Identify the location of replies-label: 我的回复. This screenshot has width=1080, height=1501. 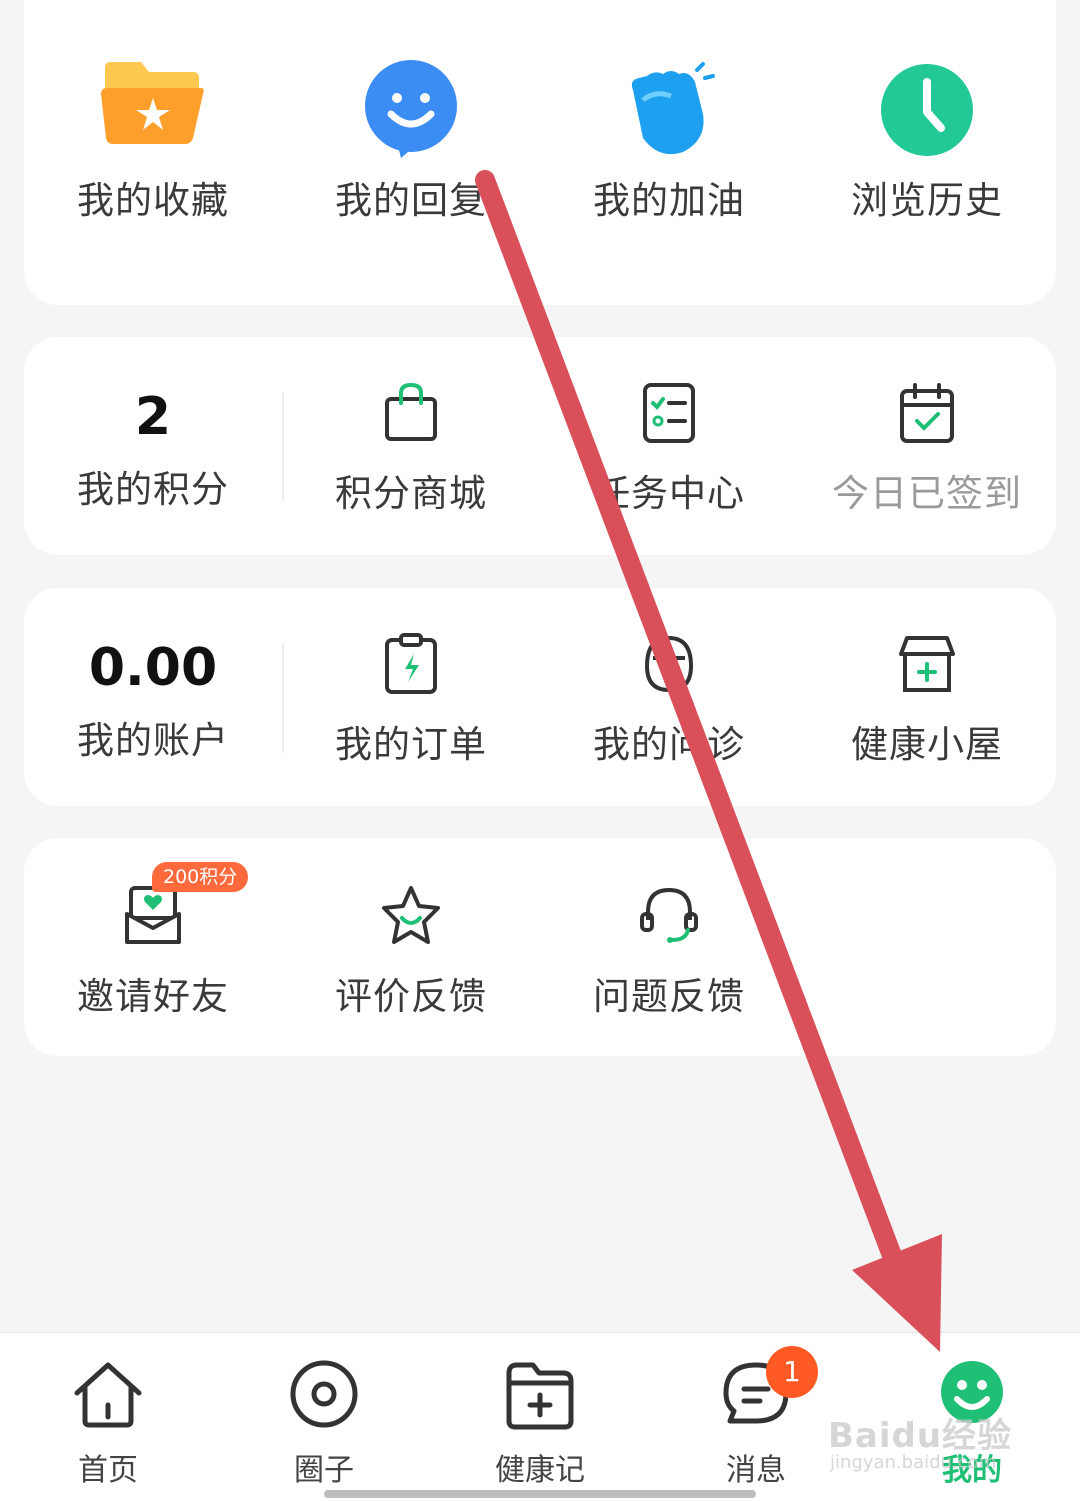
(411, 200).